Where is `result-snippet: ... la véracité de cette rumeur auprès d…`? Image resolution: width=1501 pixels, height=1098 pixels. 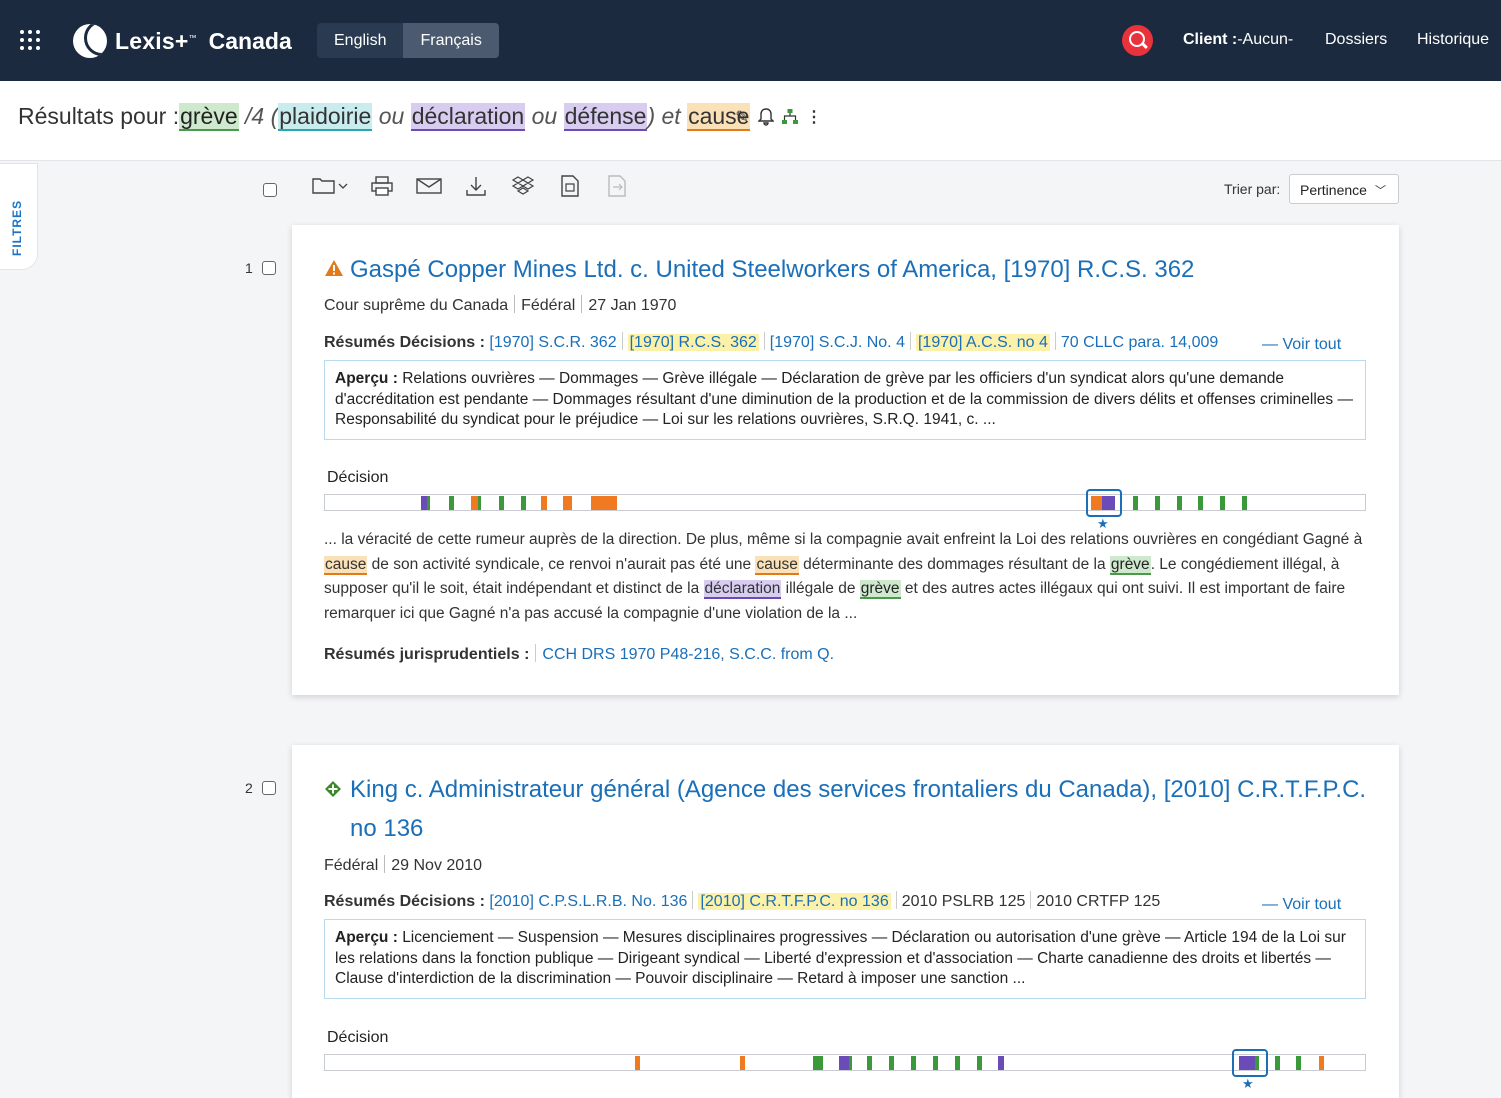
result-snippet: ... la véracité de cette rumeur auprès d… is located at coordinates (843, 576).